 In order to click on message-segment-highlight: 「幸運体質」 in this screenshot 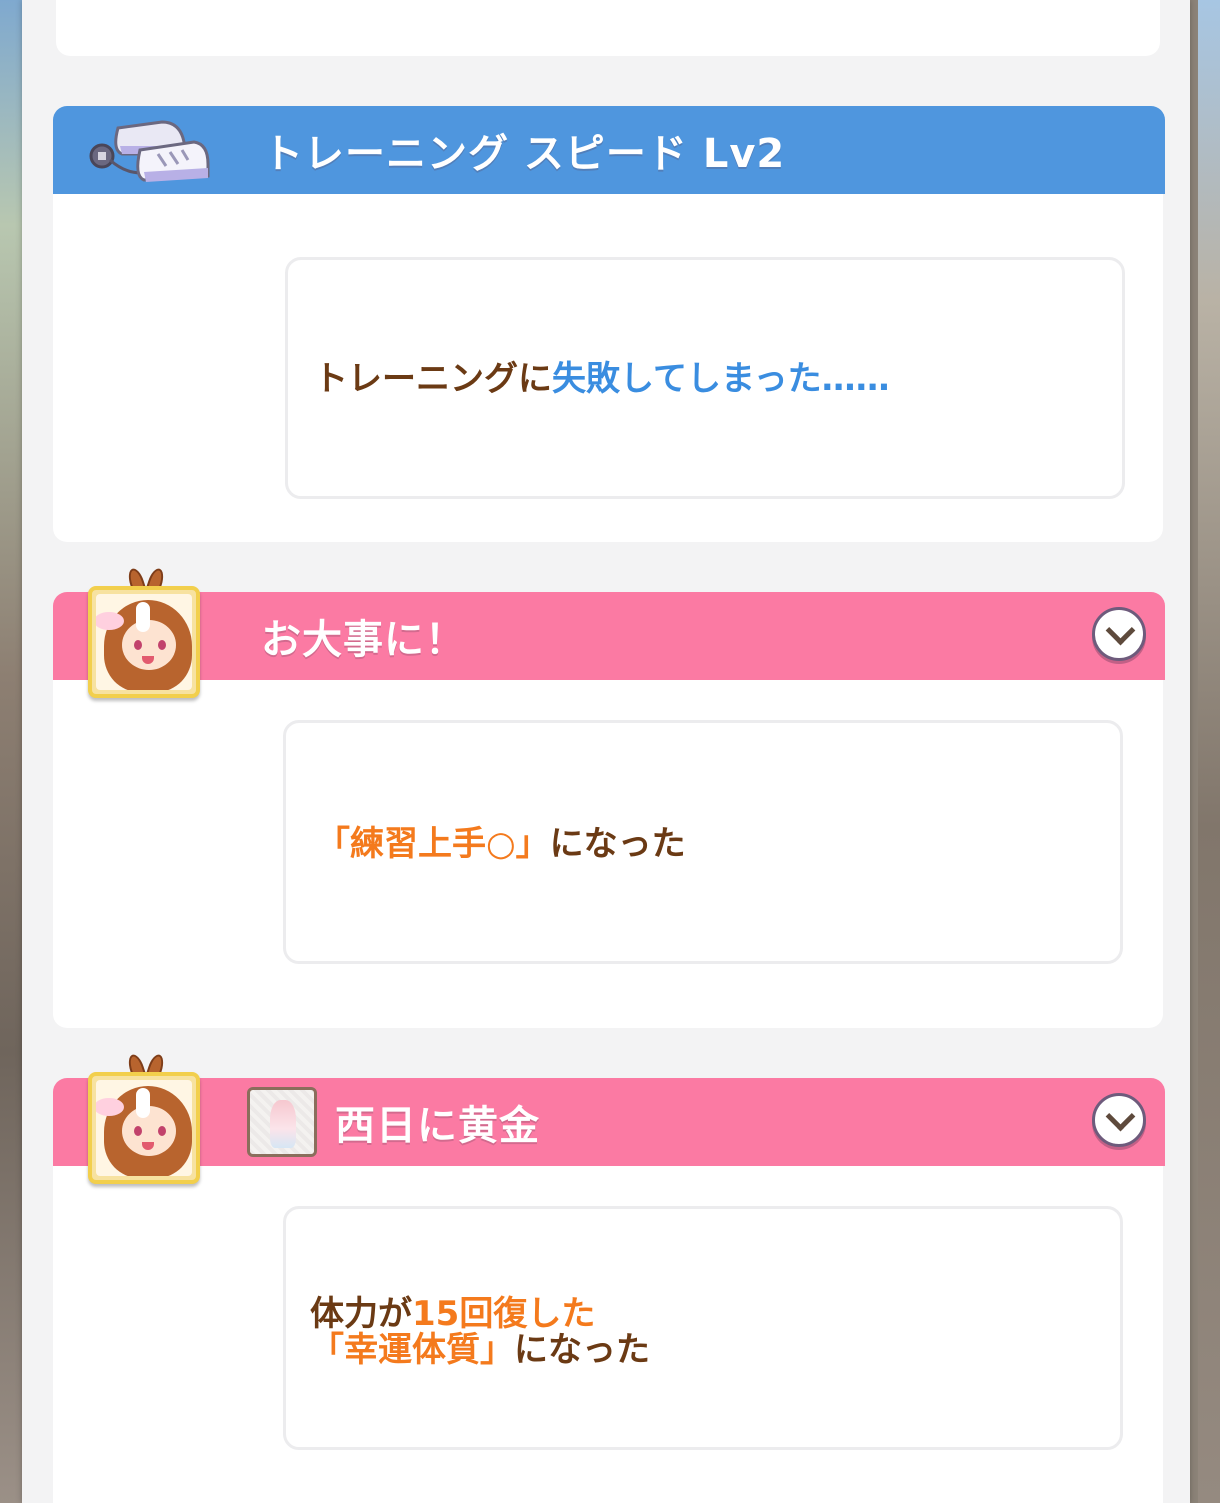, I will do `click(412, 1350)`.